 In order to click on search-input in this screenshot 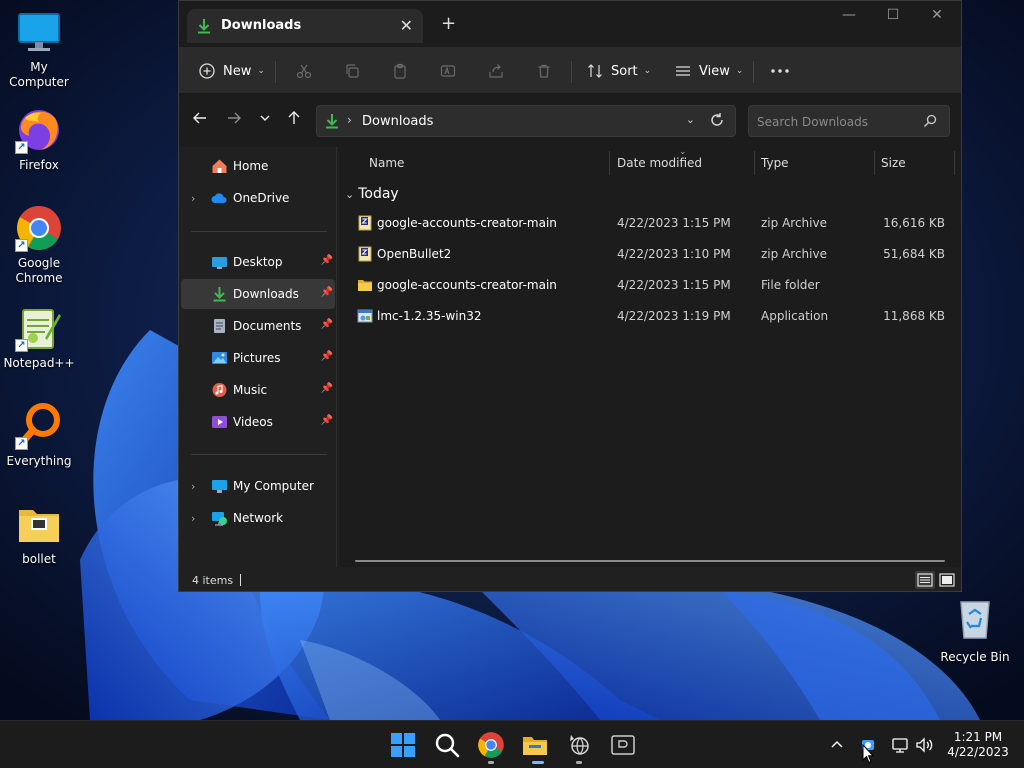, I will do `click(837, 122)`.